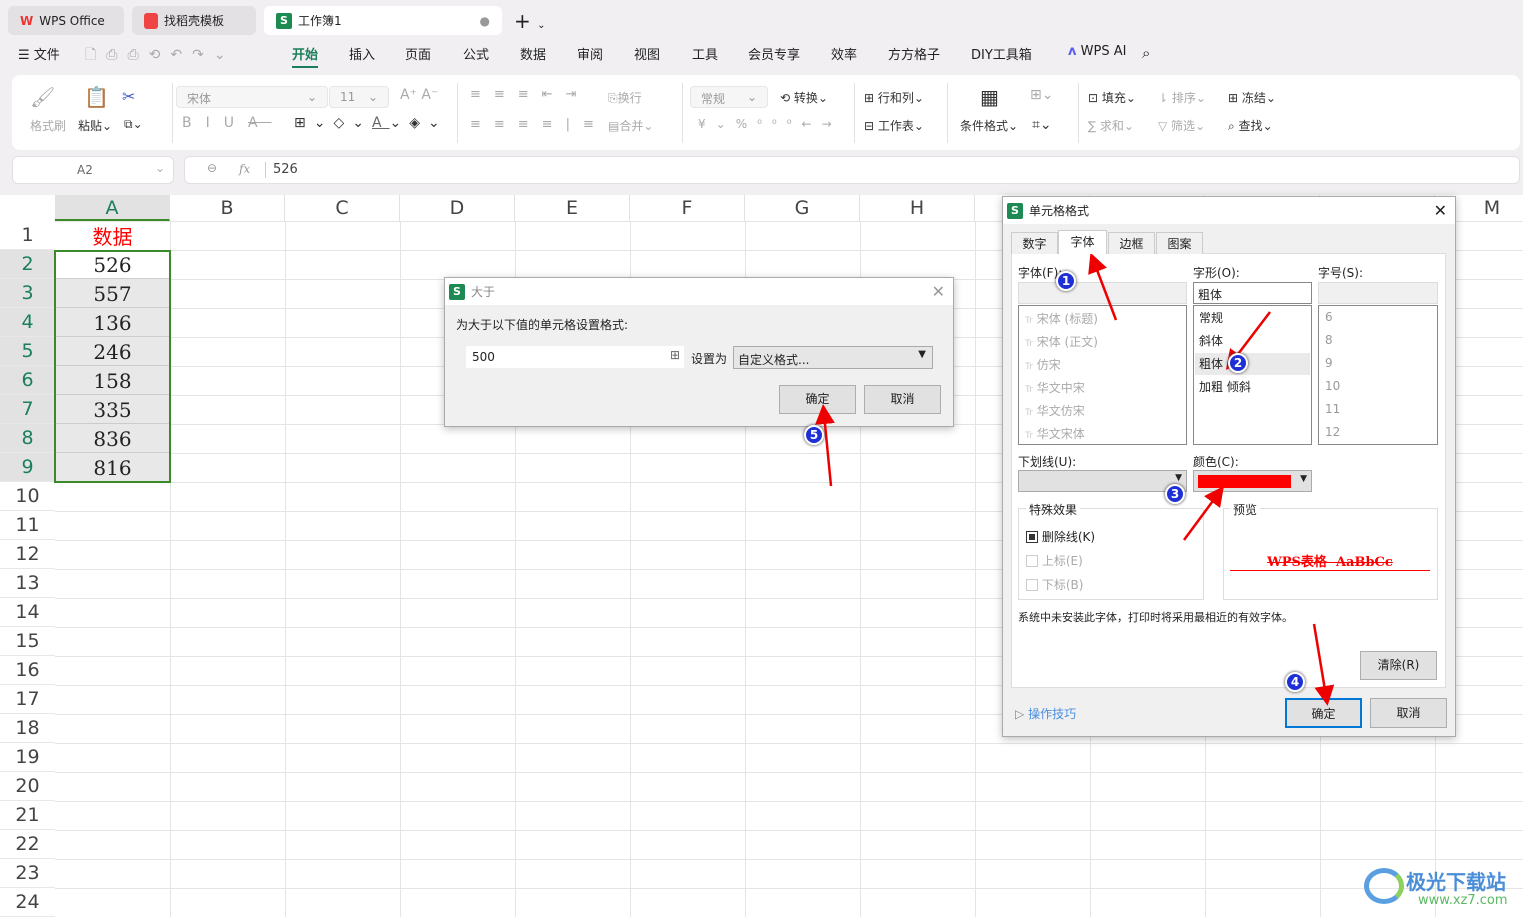 This screenshot has height=917, width=1523. Describe the element at coordinates (1295, 682) in the screenshot. I see `step-badge-4: 4` at that location.